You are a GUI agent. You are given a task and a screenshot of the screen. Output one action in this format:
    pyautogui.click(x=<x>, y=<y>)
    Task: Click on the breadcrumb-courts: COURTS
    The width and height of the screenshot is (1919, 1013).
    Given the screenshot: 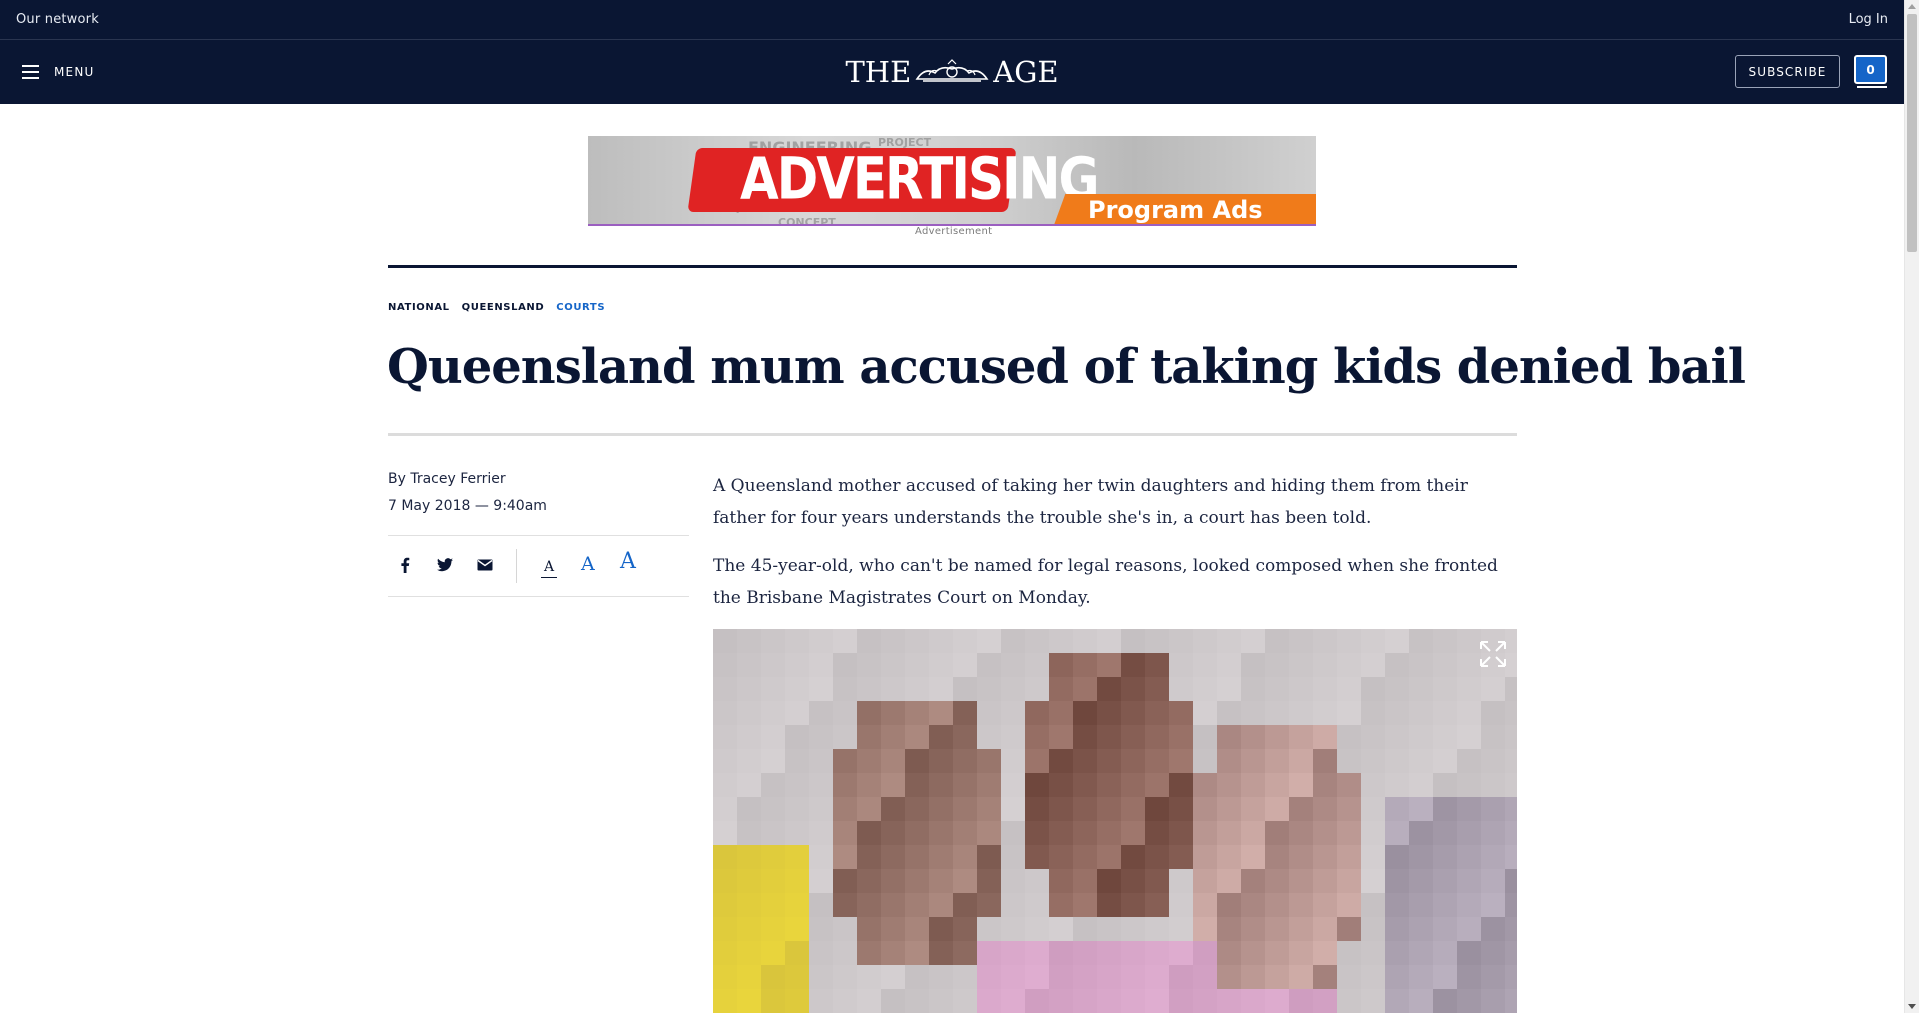 What is the action you would take?
    pyautogui.click(x=580, y=307)
    